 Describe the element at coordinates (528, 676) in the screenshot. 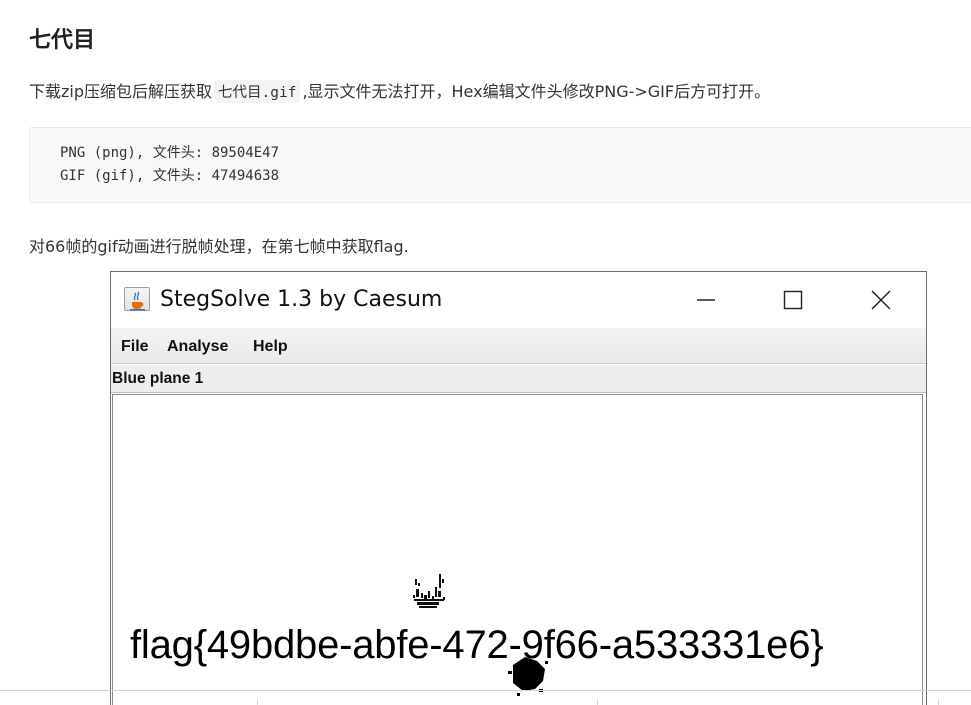

I see `noise-blob-bottom` at that location.